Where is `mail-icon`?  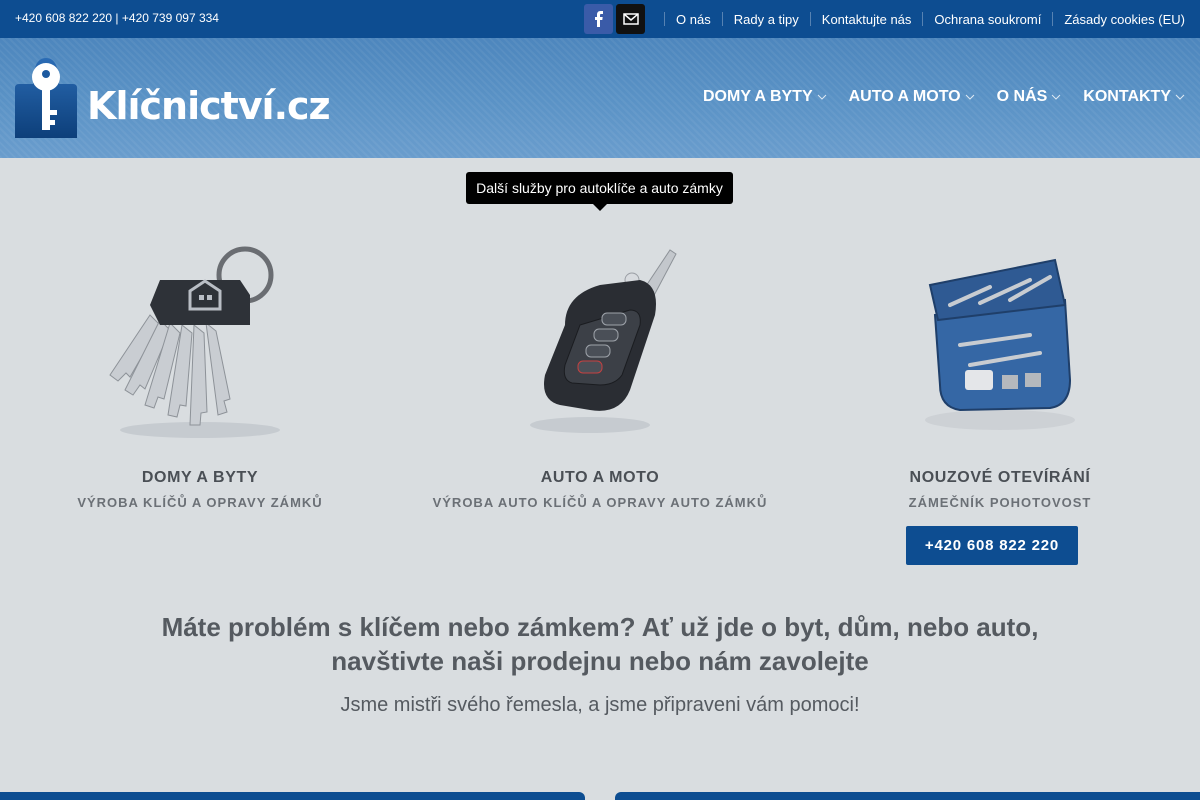 mail-icon is located at coordinates (630, 19).